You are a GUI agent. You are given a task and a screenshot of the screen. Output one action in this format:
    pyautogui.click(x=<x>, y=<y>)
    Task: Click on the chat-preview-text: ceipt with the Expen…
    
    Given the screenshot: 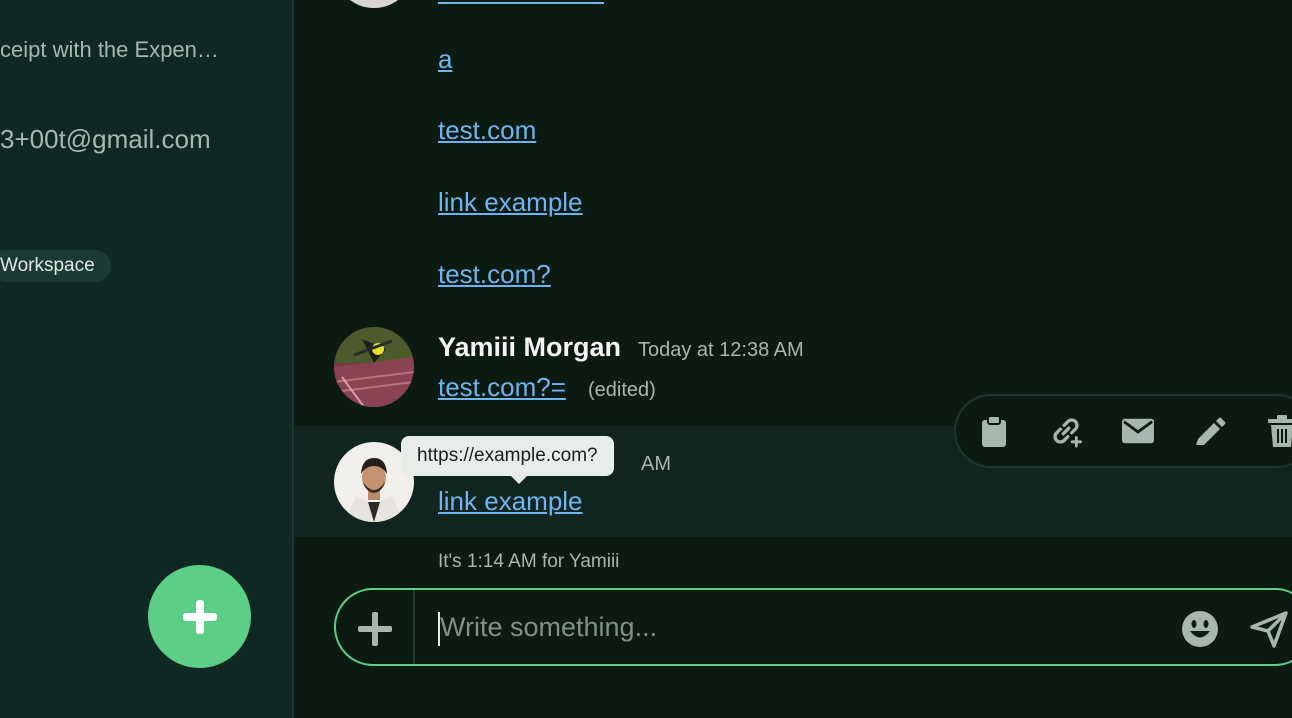 What is the action you would take?
    pyautogui.click(x=109, y=50)
    